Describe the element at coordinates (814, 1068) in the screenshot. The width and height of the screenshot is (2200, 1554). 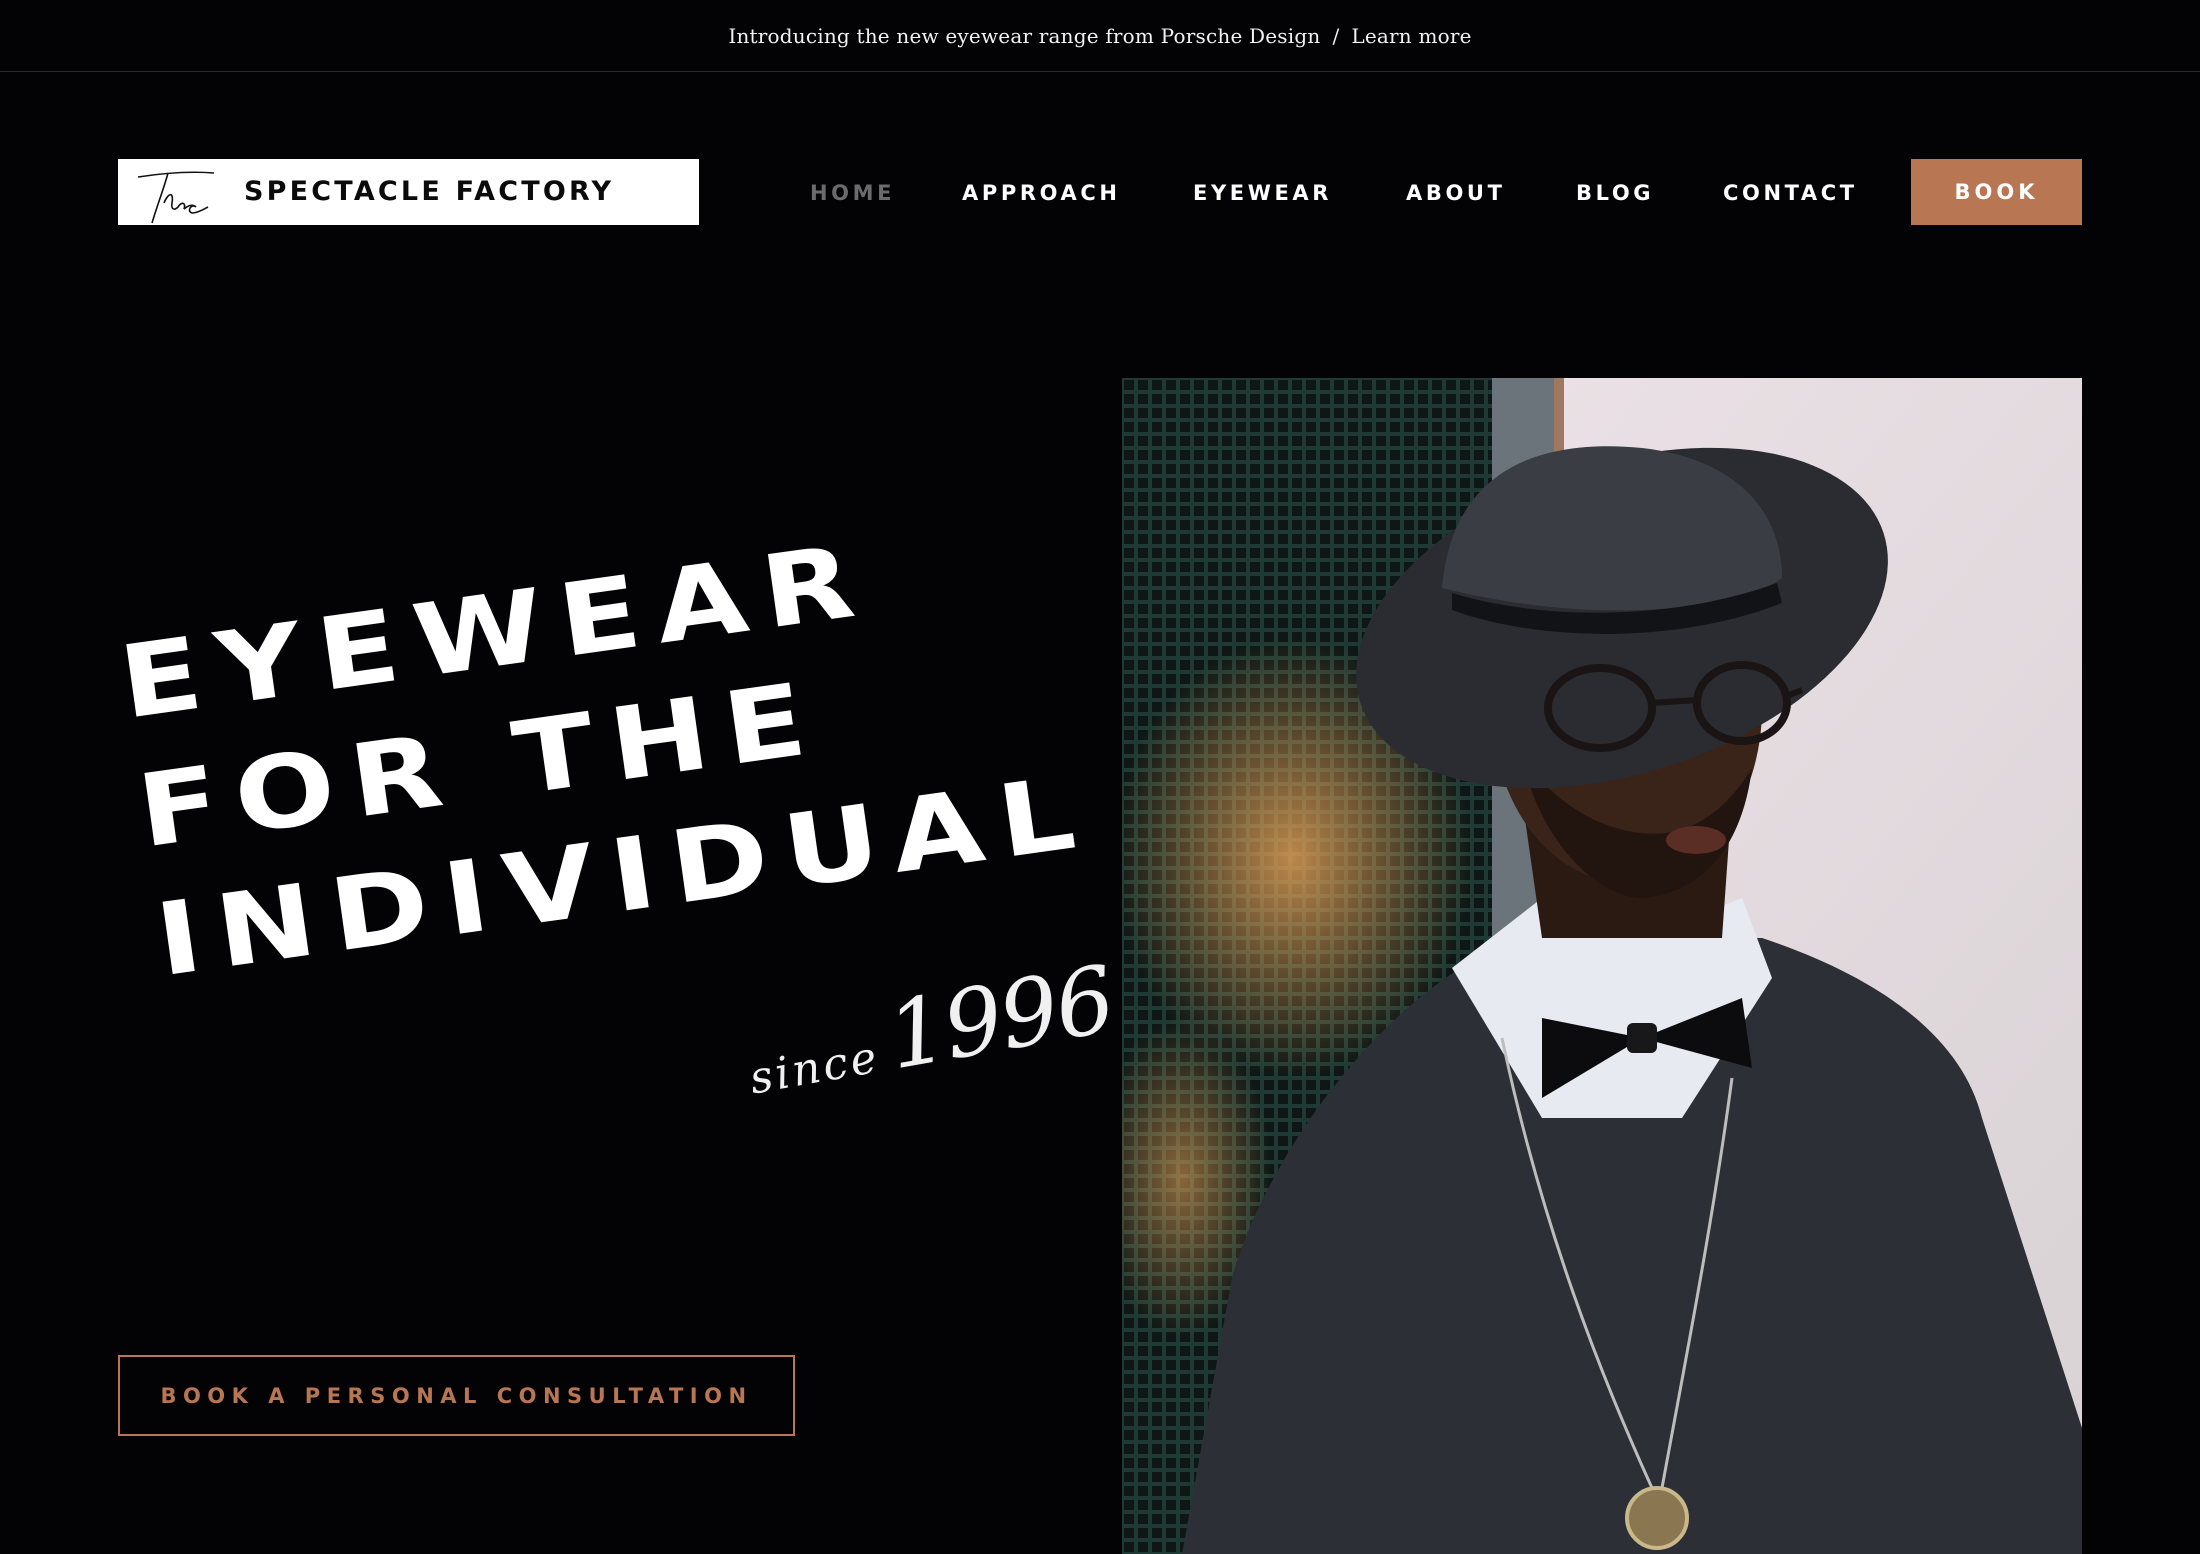
I see `since-word: since` at that location.